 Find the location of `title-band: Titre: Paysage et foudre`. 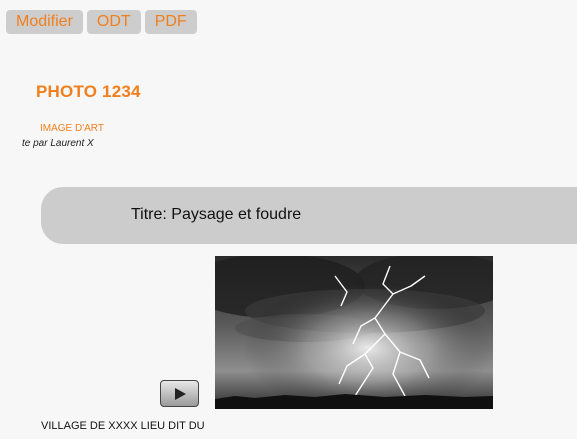

title-band: Titre: Paysage et foudre is located at coordinates (309, 215).